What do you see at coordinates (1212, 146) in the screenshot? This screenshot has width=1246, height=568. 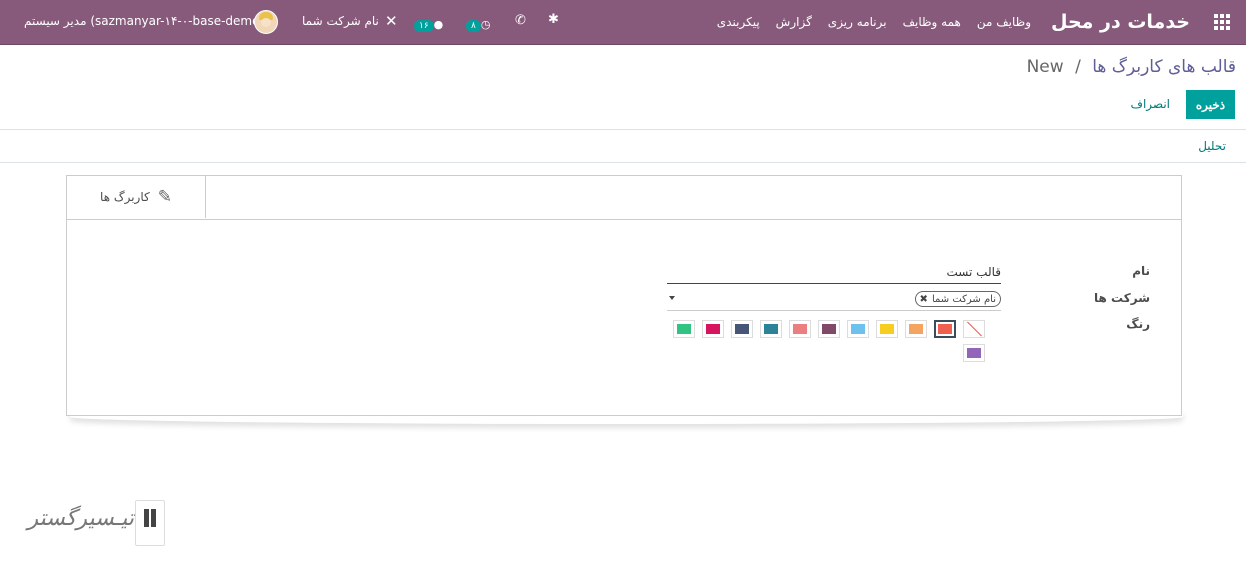 I see `analysis-action: تحلیل` at bounding box center [1212, 146].